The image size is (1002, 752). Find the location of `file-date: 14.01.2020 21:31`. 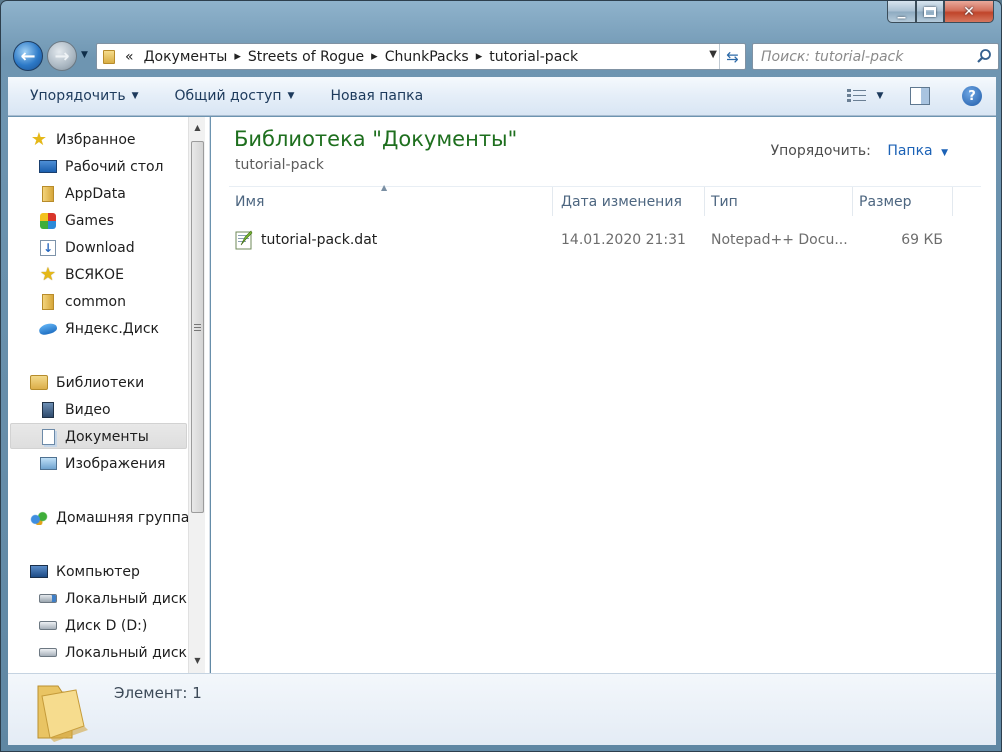

file-date: 14.01.2020 21:31 is located at coordinates (623, 240).